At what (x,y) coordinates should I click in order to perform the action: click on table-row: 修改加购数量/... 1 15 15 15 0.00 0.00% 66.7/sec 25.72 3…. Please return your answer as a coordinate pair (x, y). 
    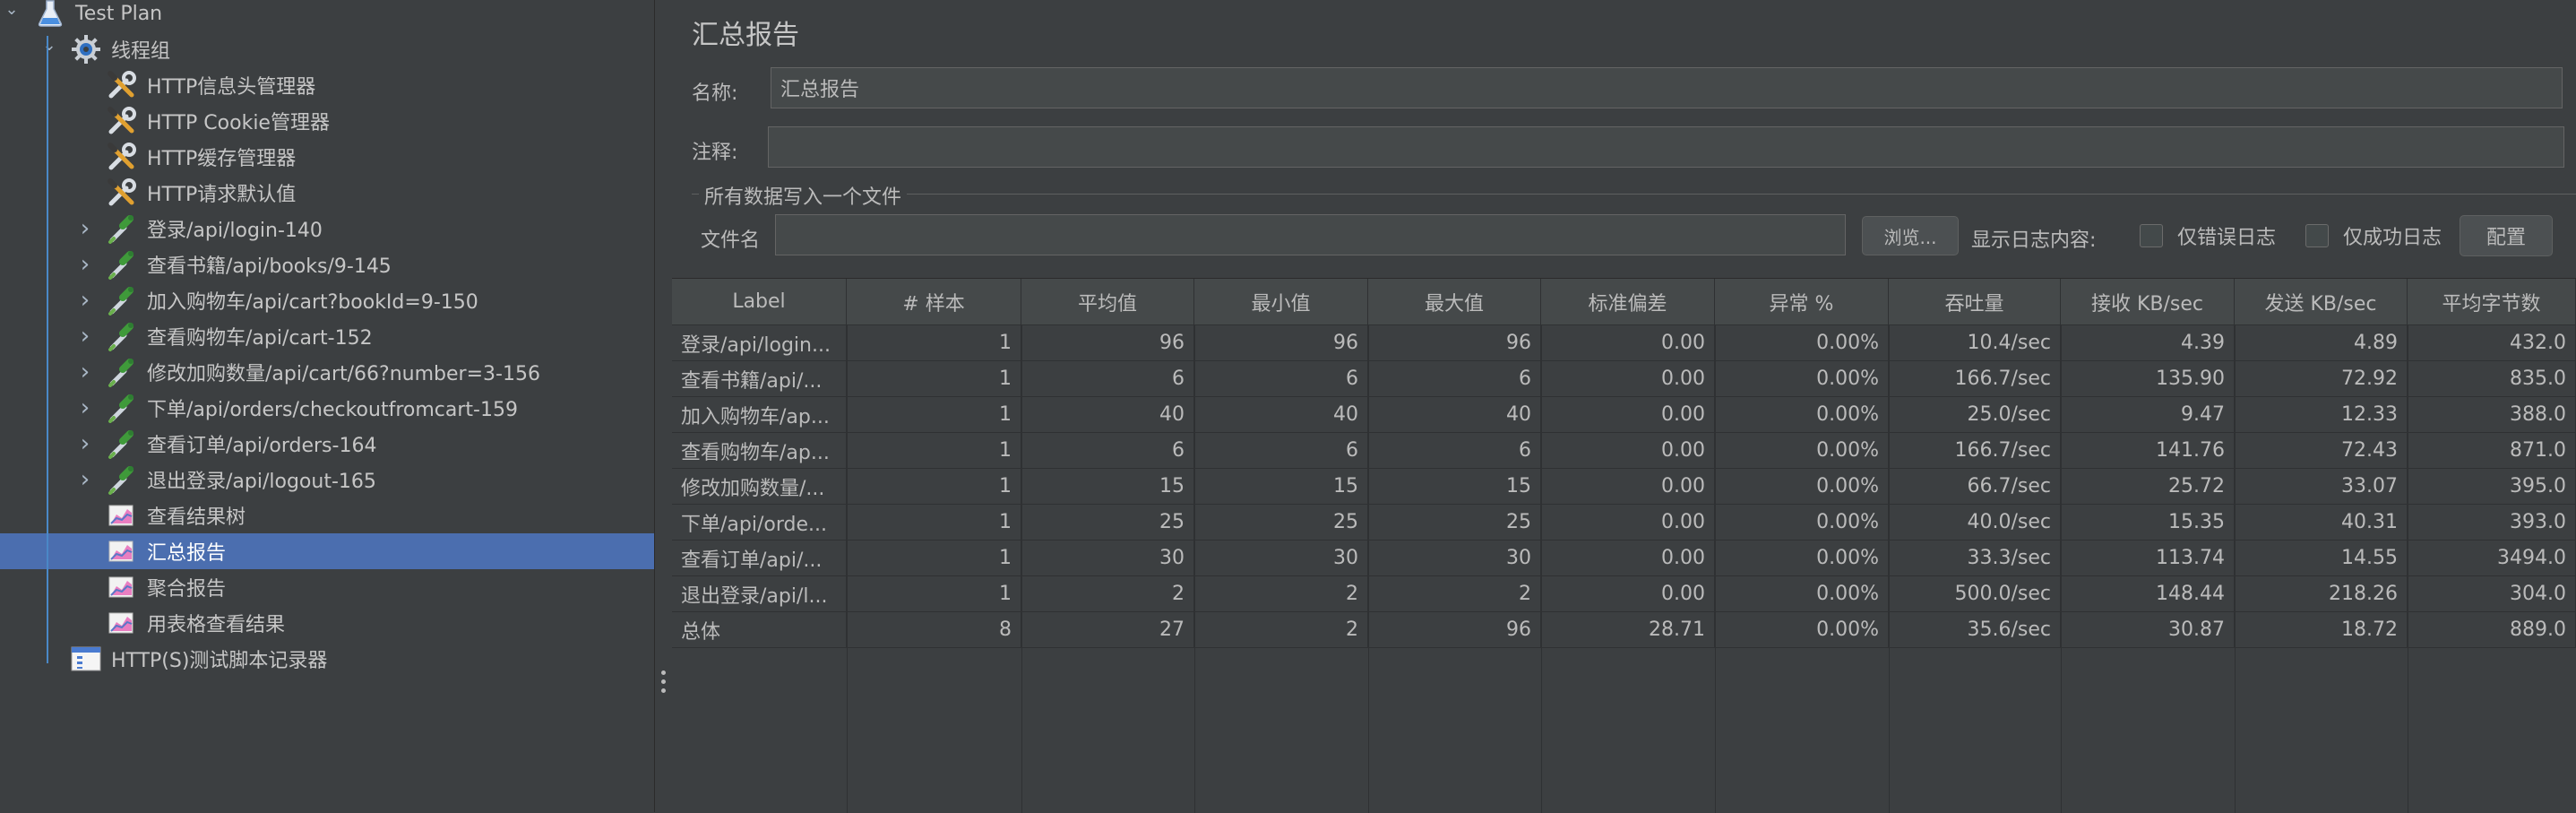
    Looking at the image, I should click on (1624, 487).